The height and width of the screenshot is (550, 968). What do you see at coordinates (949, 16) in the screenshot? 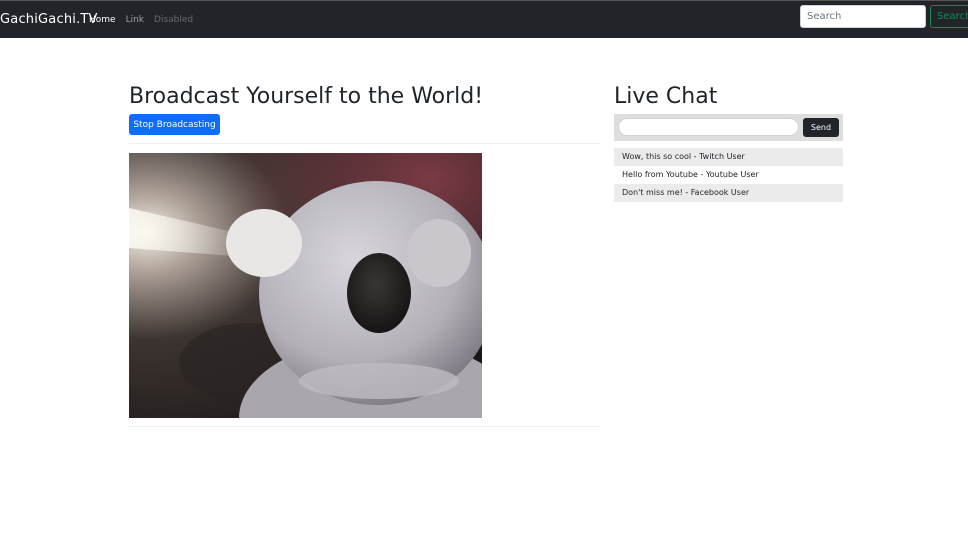
I see `search-button: Search` at bounding box center [949, 16].